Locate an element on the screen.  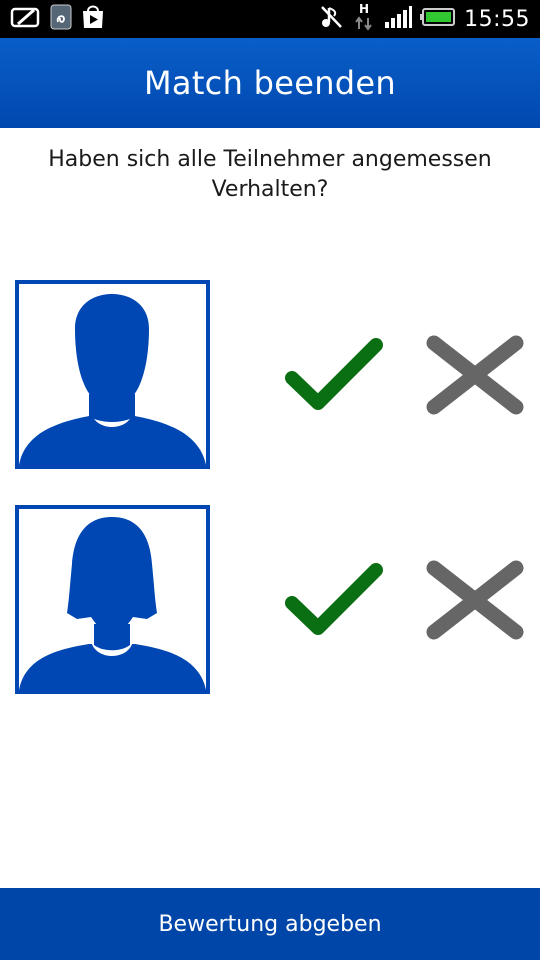
male-avatar-icon is located at coordinates (112, 374).